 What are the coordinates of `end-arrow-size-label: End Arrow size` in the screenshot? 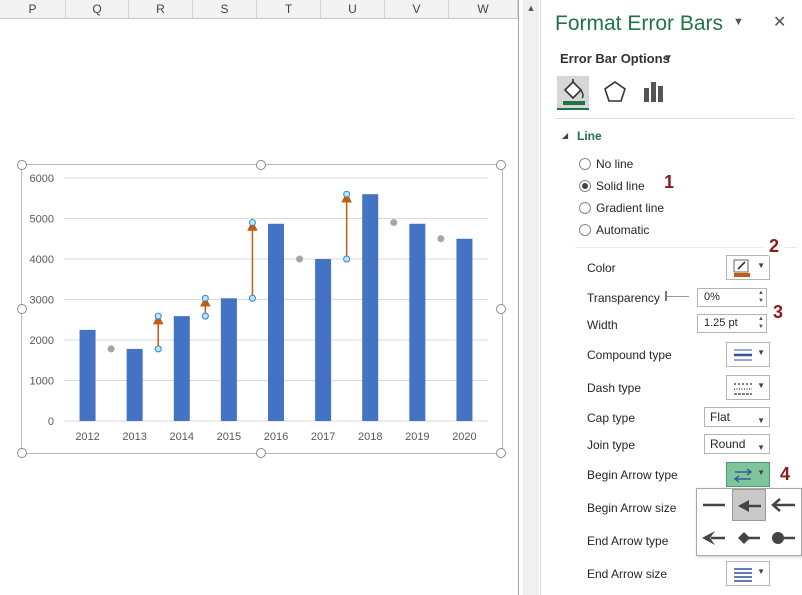 It's located at (627, 574).